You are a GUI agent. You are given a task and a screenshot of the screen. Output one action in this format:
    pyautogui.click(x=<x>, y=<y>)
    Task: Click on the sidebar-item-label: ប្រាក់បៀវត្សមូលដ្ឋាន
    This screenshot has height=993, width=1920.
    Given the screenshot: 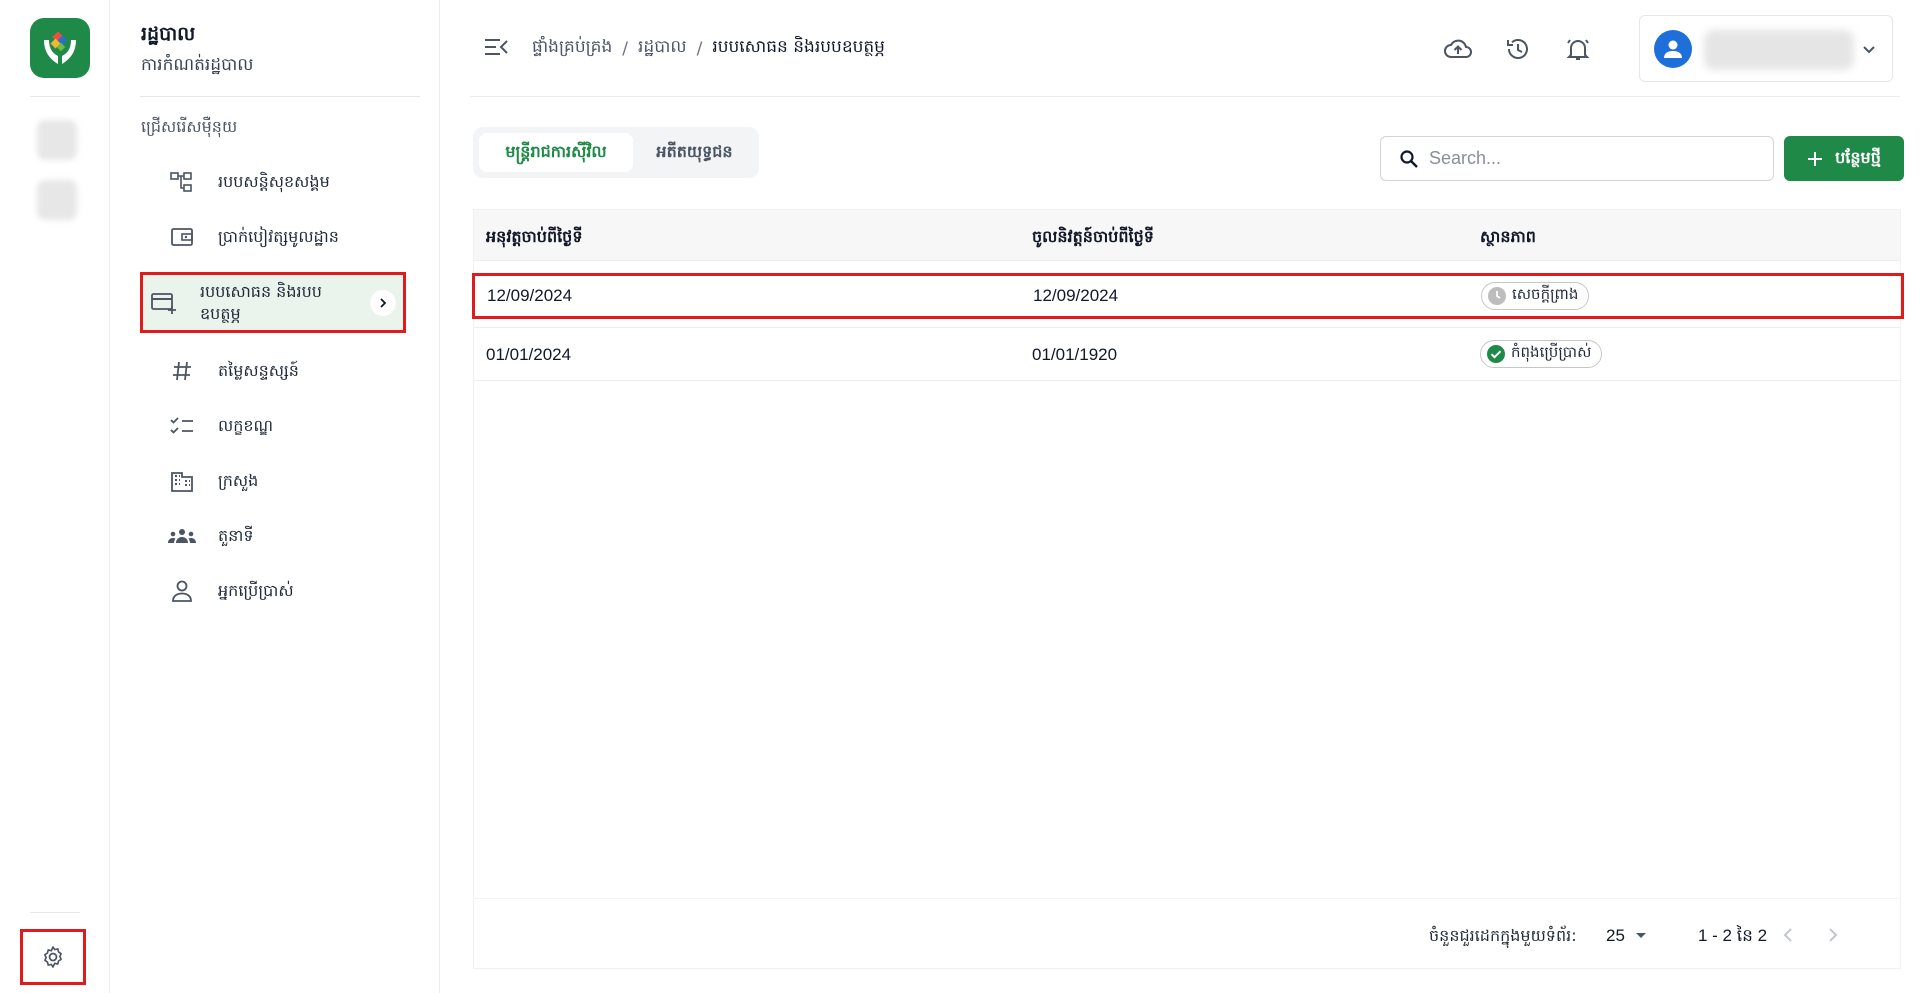 What is the action you would take?
    pyautogui.click(x=278, y=236)
    